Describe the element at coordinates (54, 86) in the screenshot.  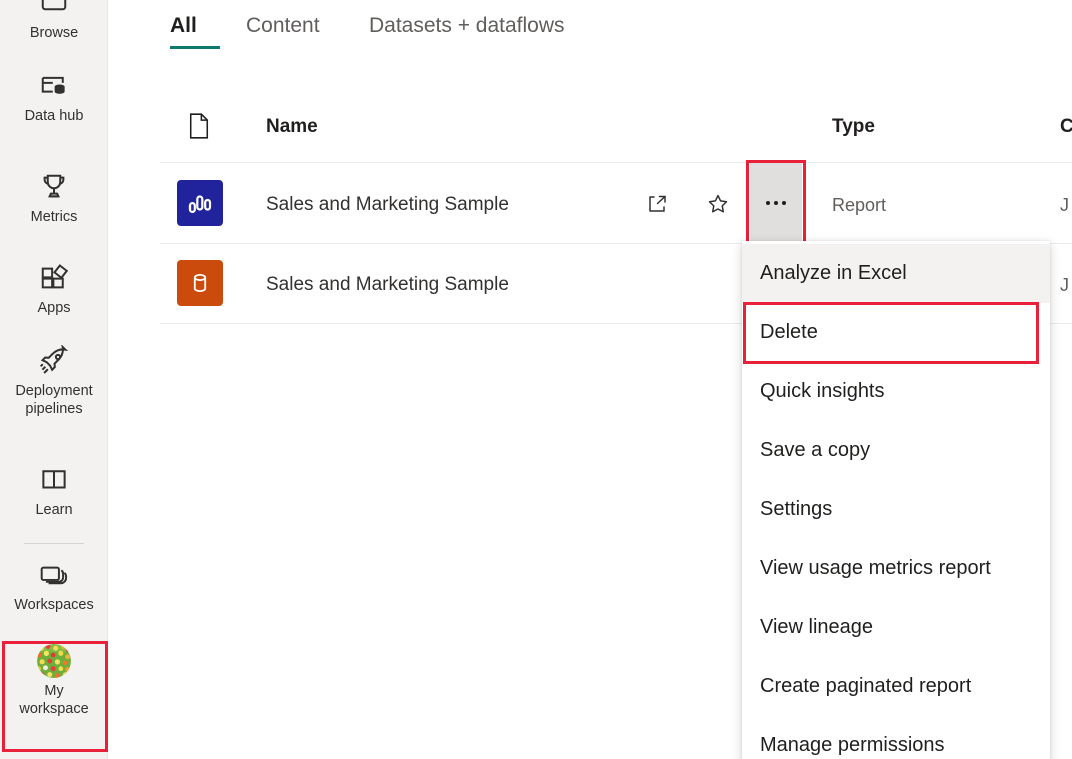
I see `data-hub-icon` at that location.